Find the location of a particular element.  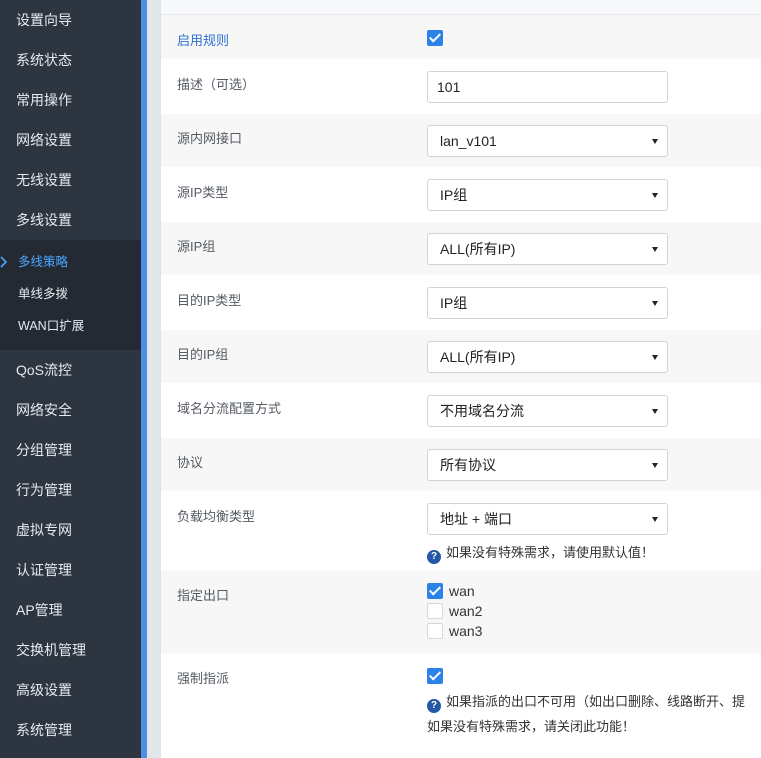

protocol-label: 协议 is located at coordinates (190, 462).